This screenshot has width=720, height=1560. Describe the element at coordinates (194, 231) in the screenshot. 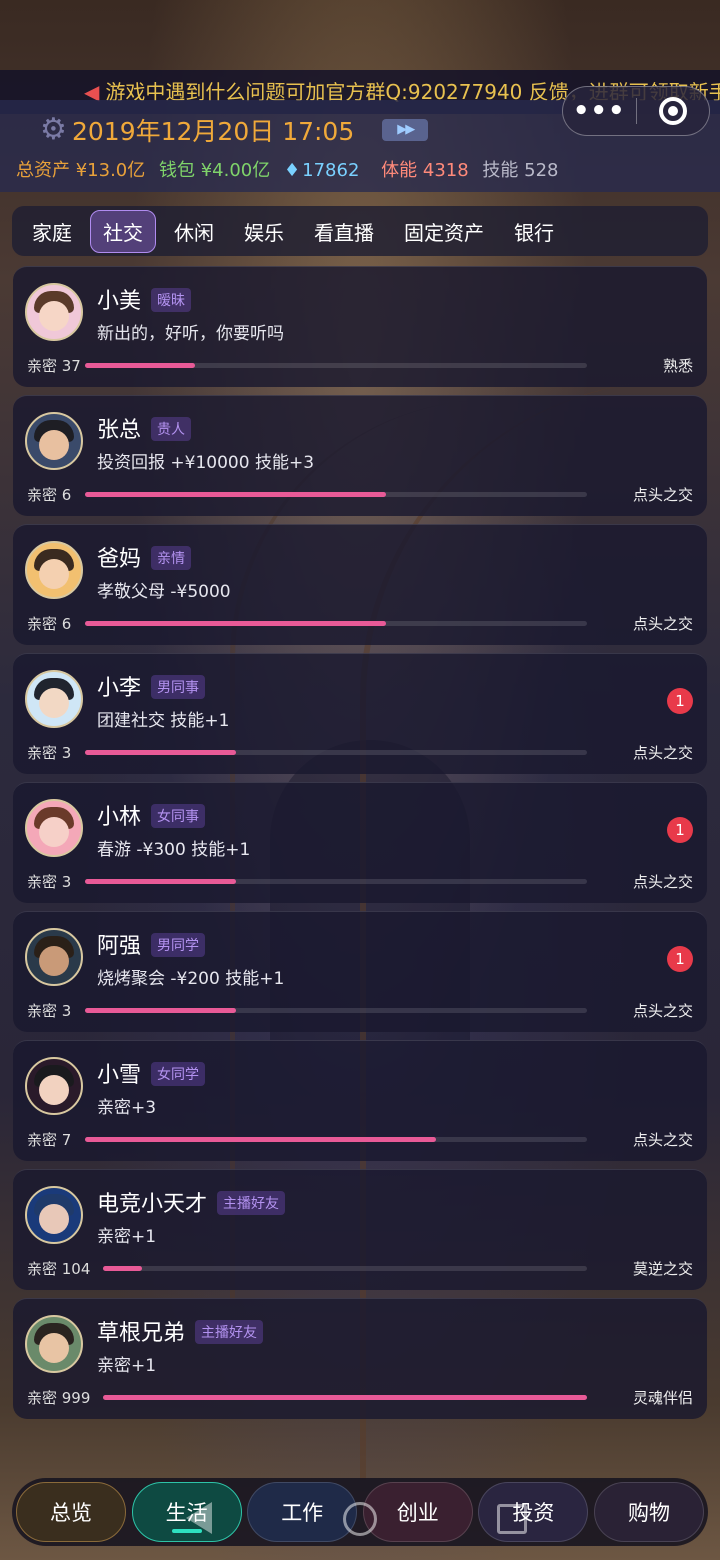

I see `tab-leisure: 休闲` at that location.